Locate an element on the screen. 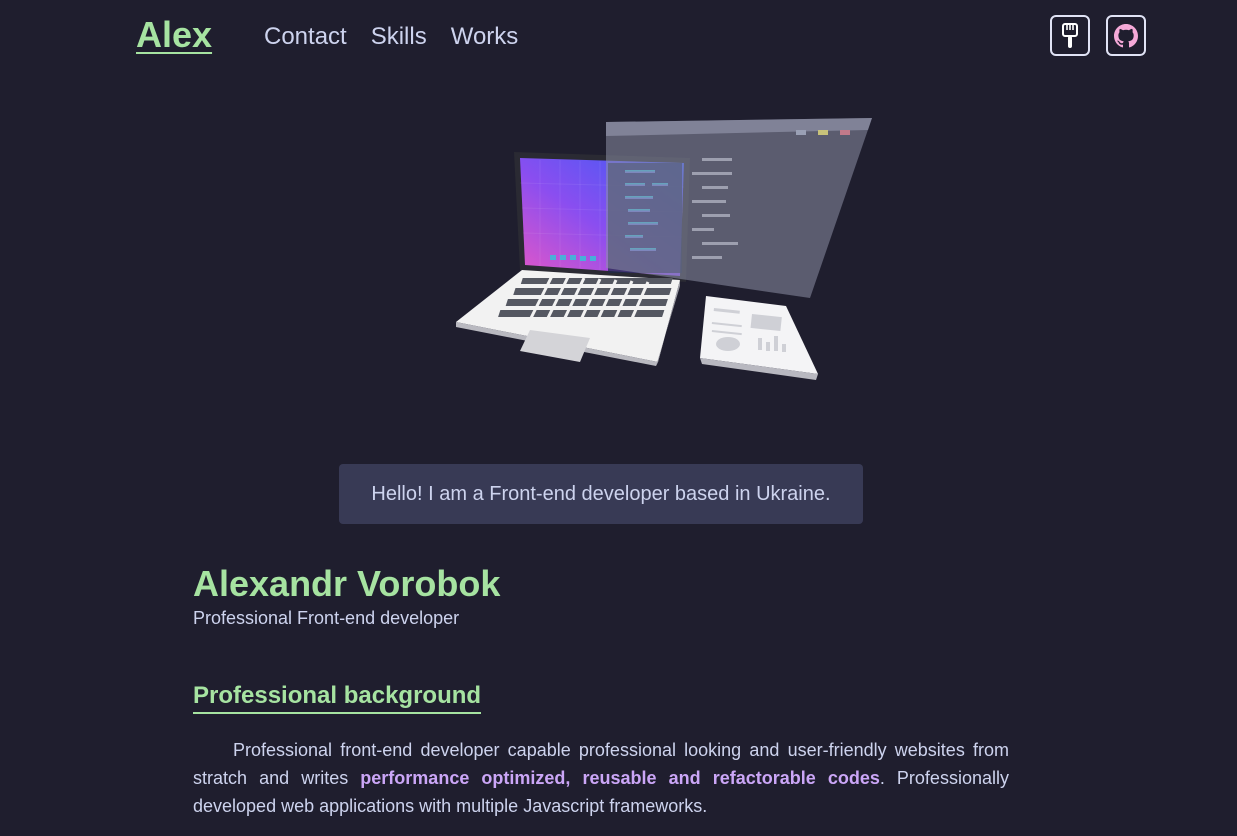  theme-toggle-button is located at coordinates (1070, 35).